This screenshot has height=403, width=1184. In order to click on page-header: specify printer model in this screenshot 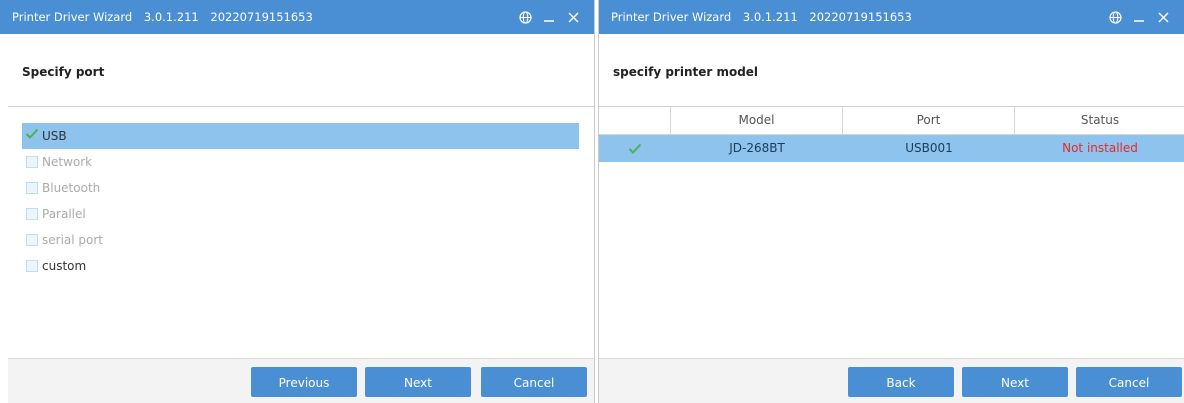, I will do `click(891, 70)`.